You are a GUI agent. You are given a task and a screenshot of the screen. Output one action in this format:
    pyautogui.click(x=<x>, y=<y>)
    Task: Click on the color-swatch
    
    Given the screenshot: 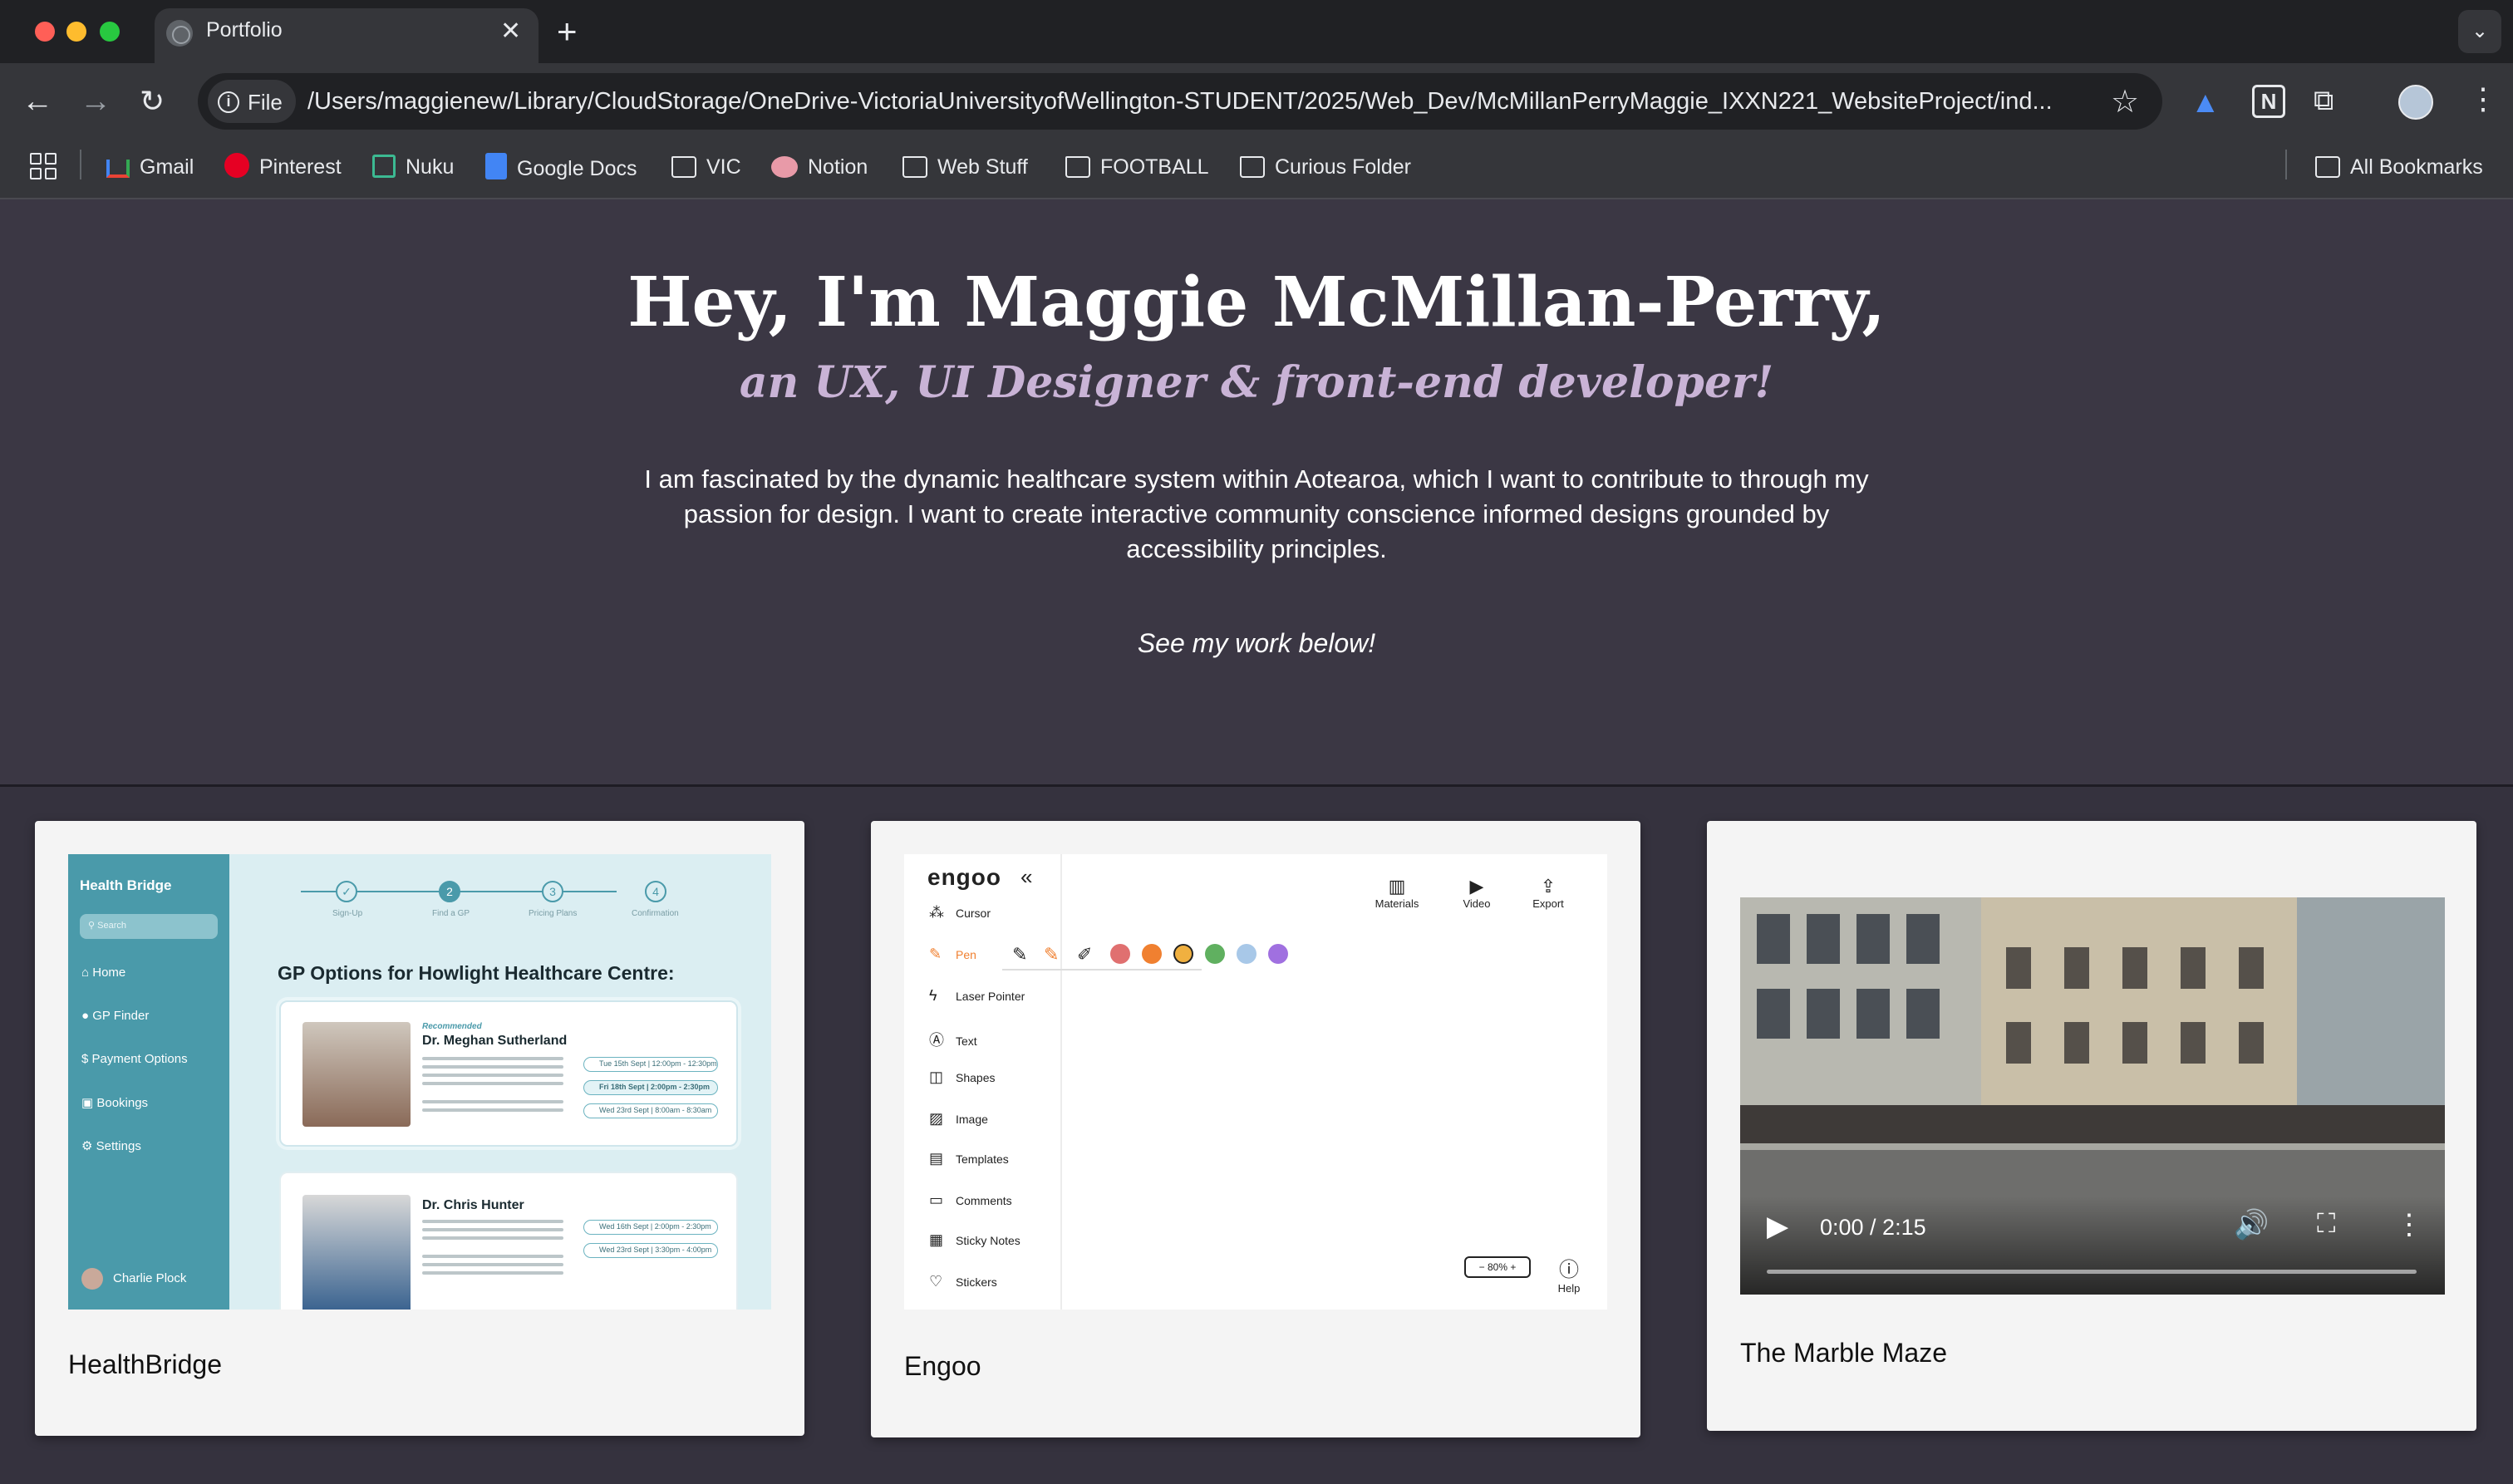 What is the action you would take?
    pyautogui.click(x=1152, y=954)
    